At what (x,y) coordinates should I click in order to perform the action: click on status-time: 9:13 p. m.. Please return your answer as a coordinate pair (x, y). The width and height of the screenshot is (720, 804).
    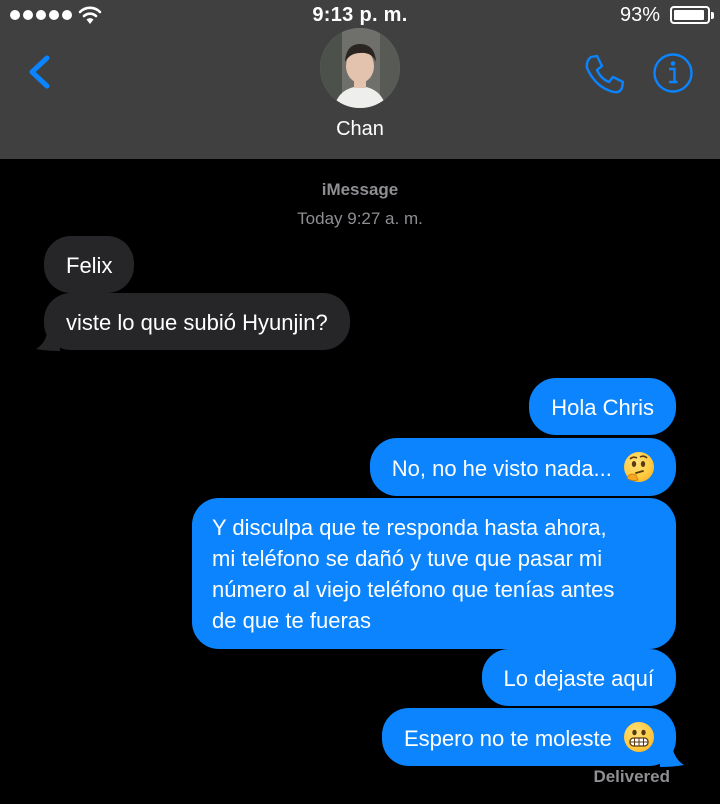
    Looking at the image, I should click on (360, 15).